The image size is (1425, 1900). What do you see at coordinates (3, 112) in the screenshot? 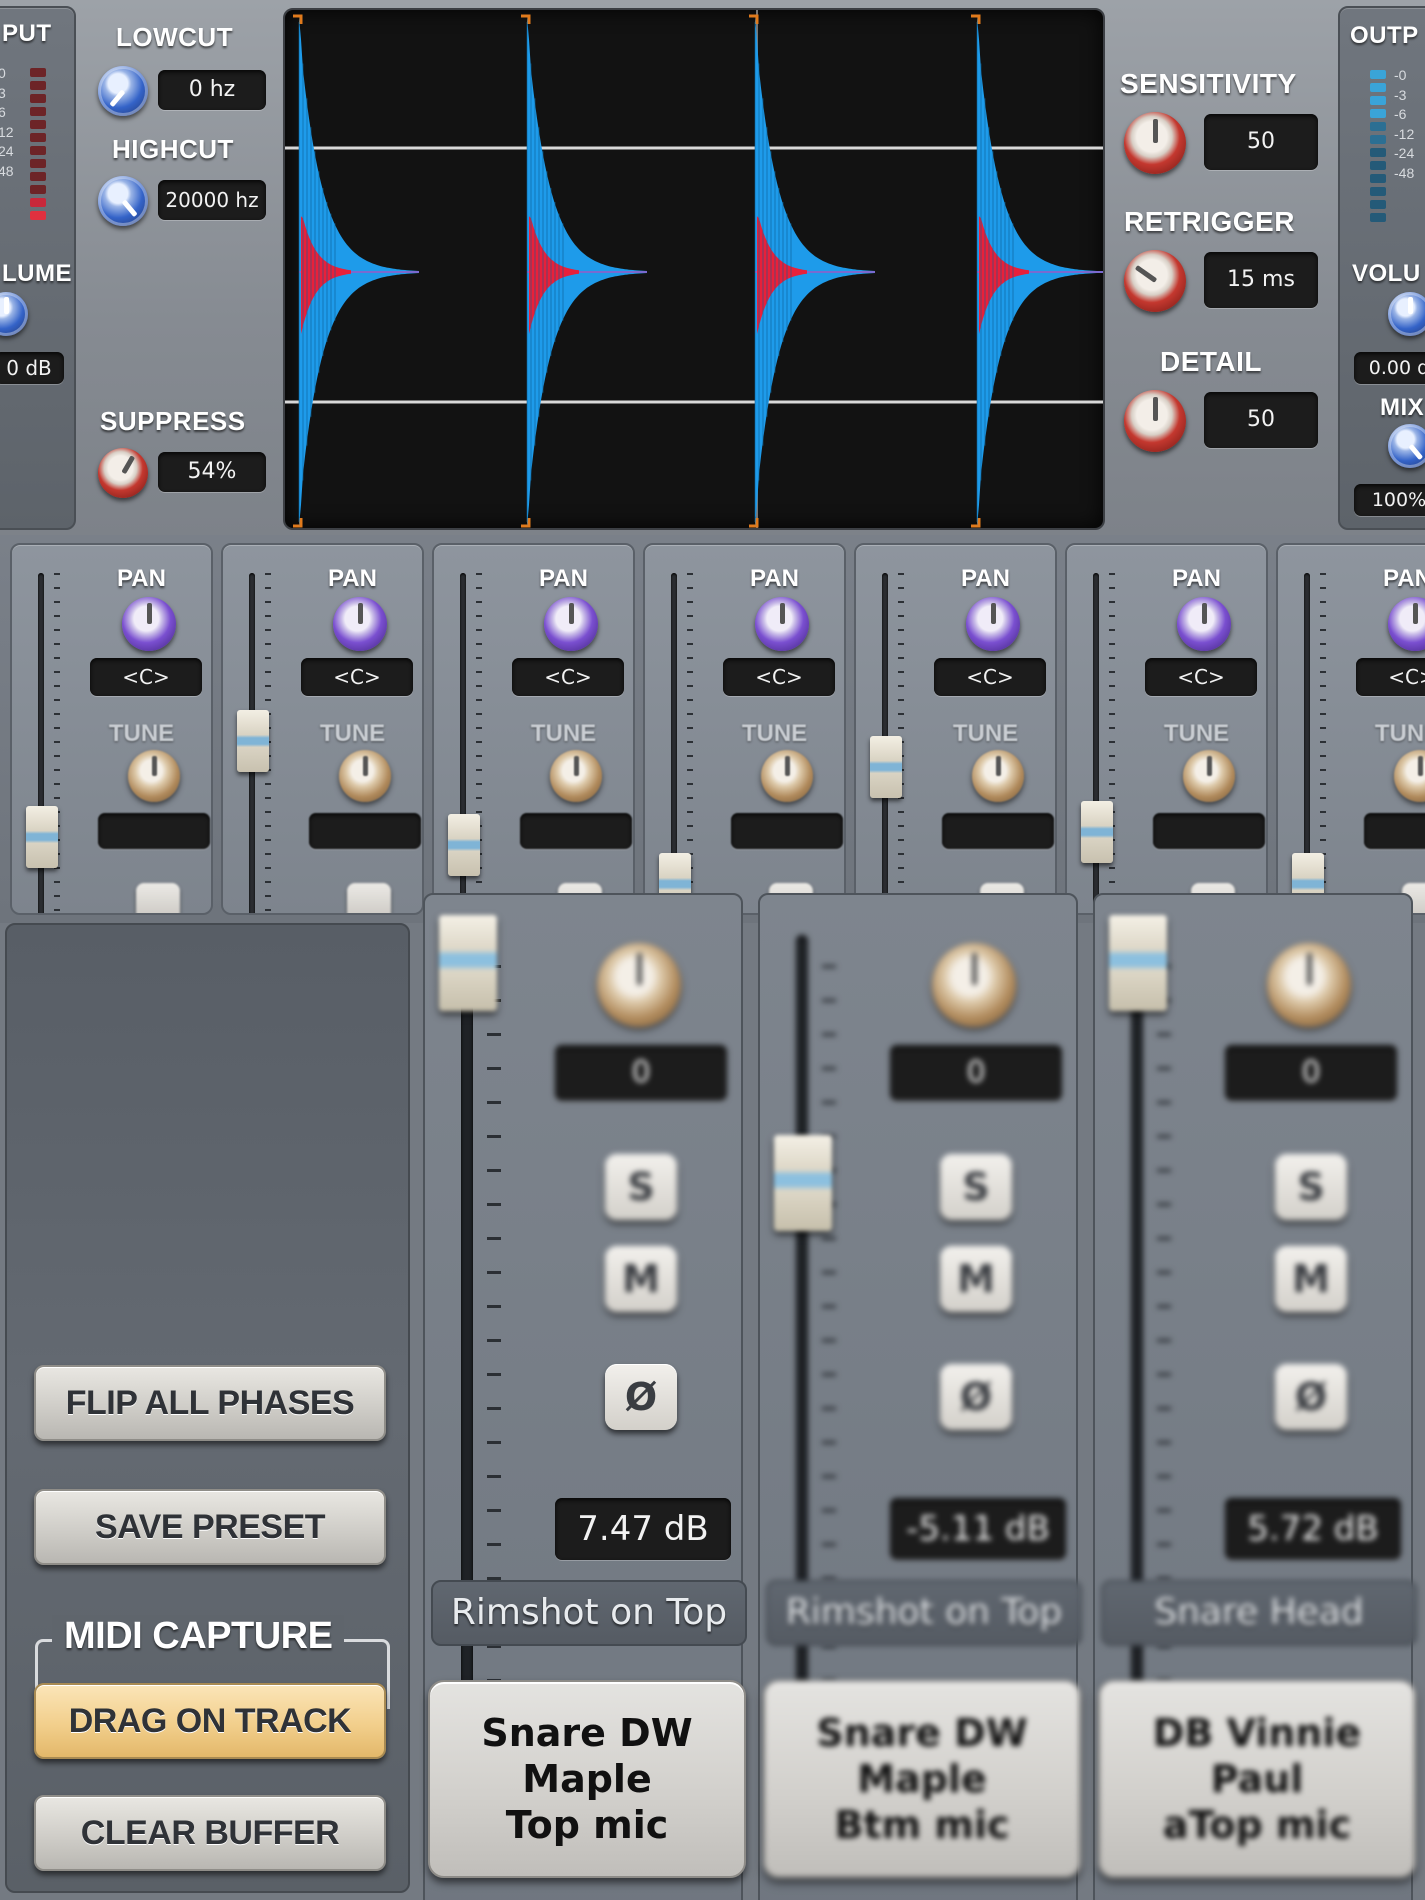
I see `meter-tick: 6` at bounding box center [3, 112].